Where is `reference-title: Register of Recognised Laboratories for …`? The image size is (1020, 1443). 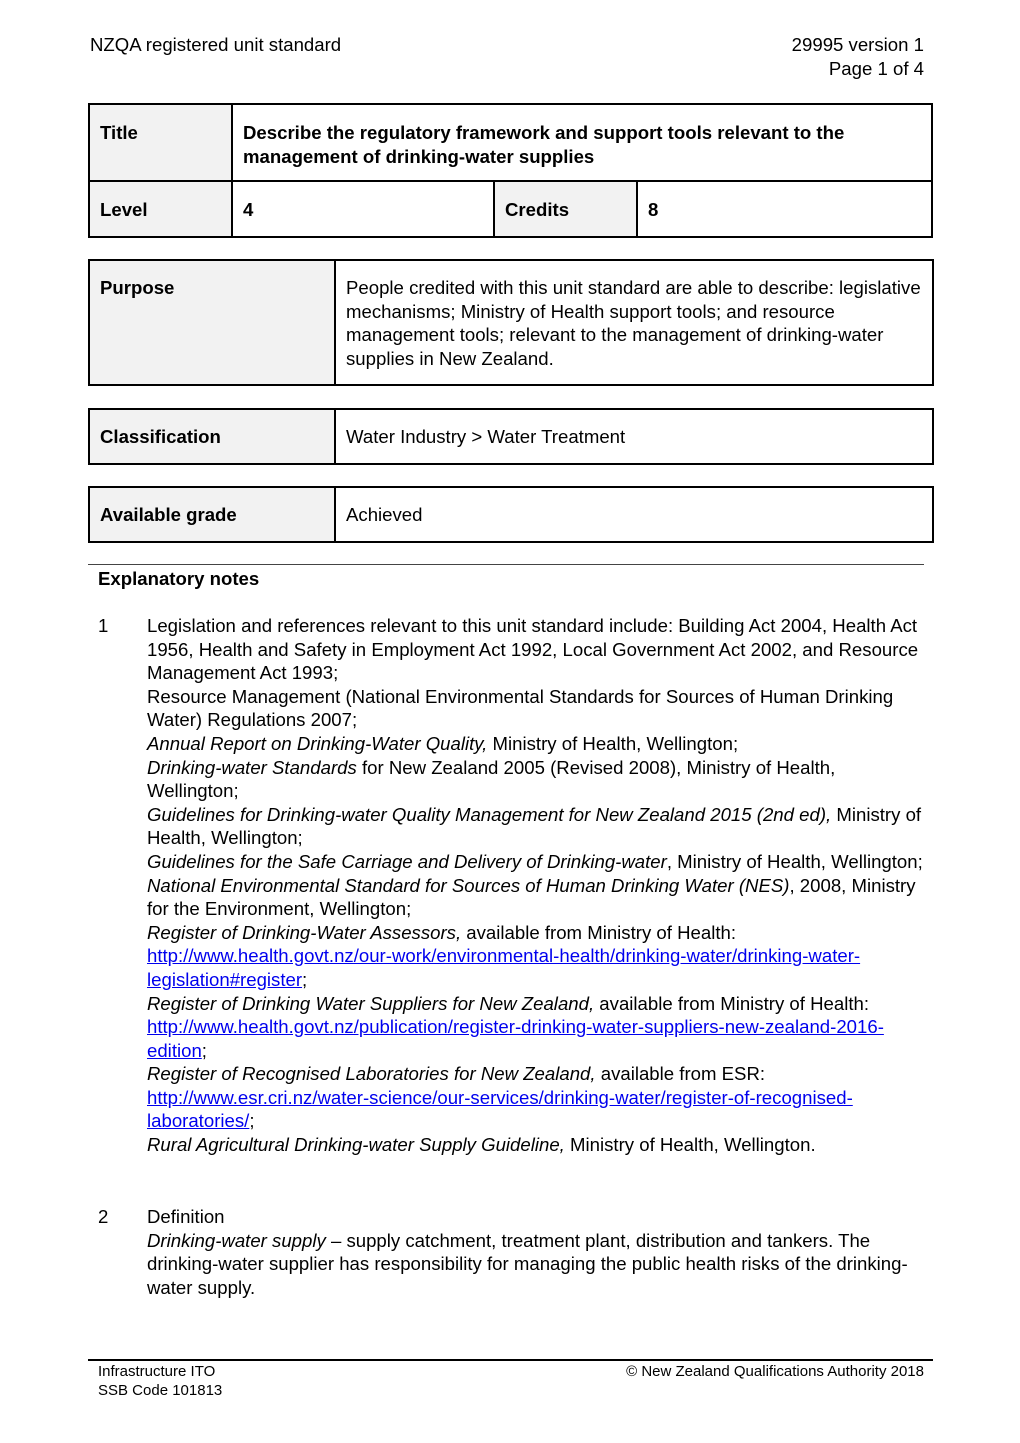 reference-title: Register of Recognised Laboratories for … is located at coordinates (371, 1074).